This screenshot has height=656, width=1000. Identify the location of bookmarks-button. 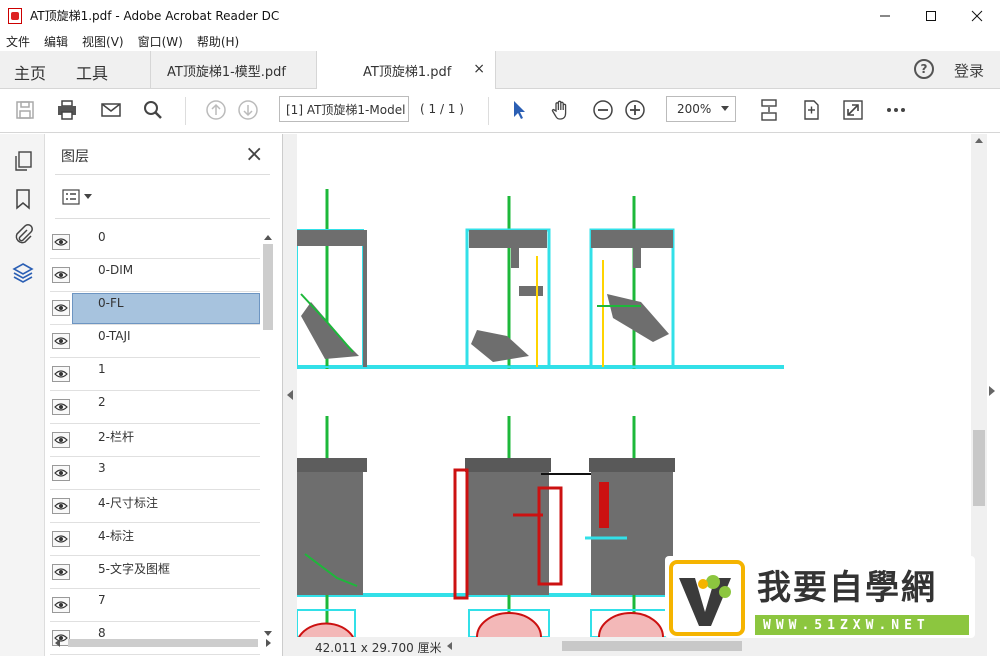
(23, 199).